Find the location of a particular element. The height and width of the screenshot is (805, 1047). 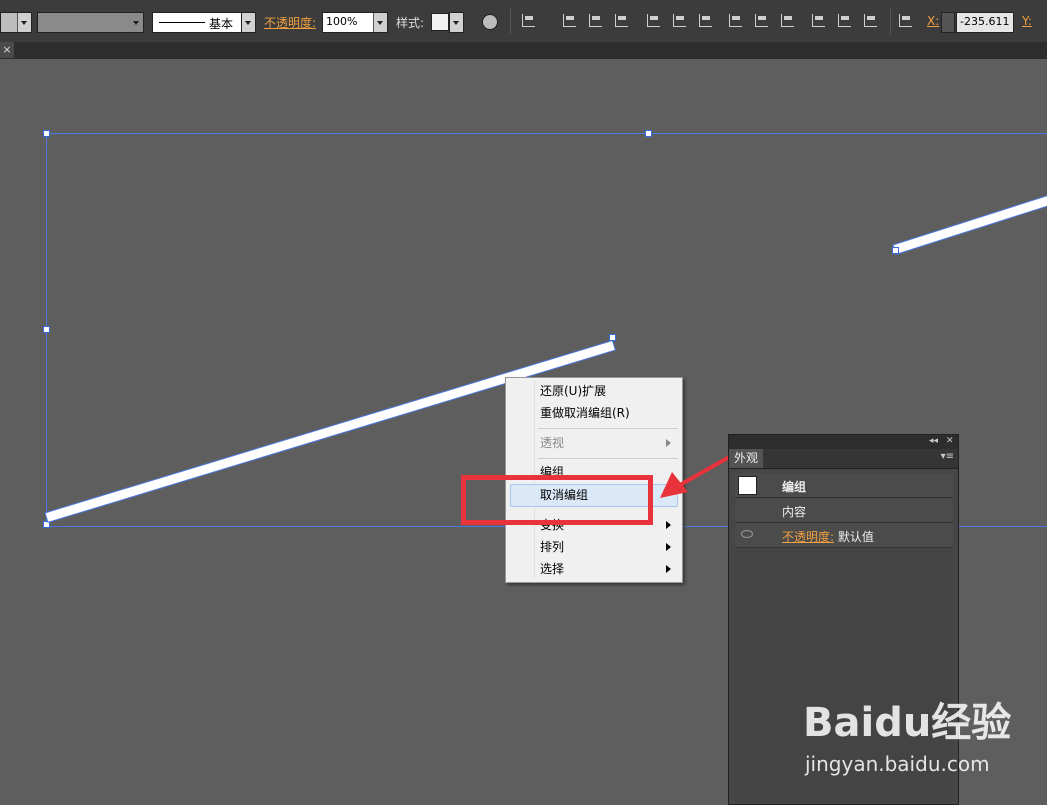

panel-menu-icon: ▾≡ is located at coordinates (947, 456).